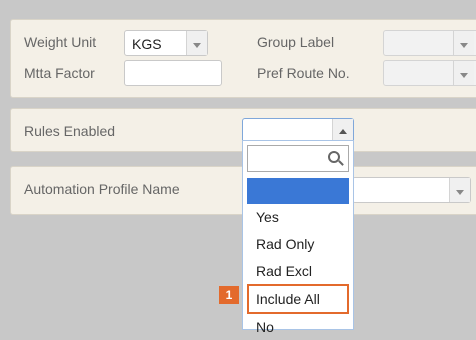 The height and width of the screenshot is (340, 476). Describe the element at coordinates (298, 327) in the screenshot. I see `dropdown-option-no: No` at that location.